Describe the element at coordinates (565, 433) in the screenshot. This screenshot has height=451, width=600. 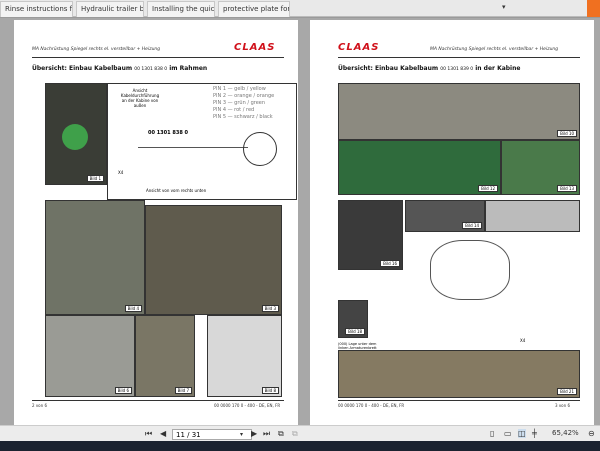
I see `zoom-level: 65,42%` at that location.